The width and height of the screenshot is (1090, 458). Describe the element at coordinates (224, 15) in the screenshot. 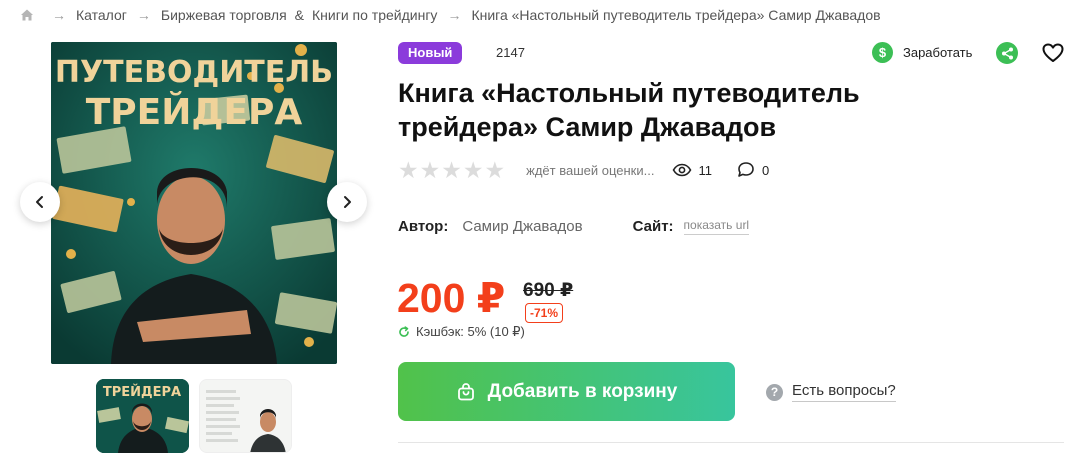

I see `breadcrumb-item-exchange-trading: Биржевая торговля` at that location.